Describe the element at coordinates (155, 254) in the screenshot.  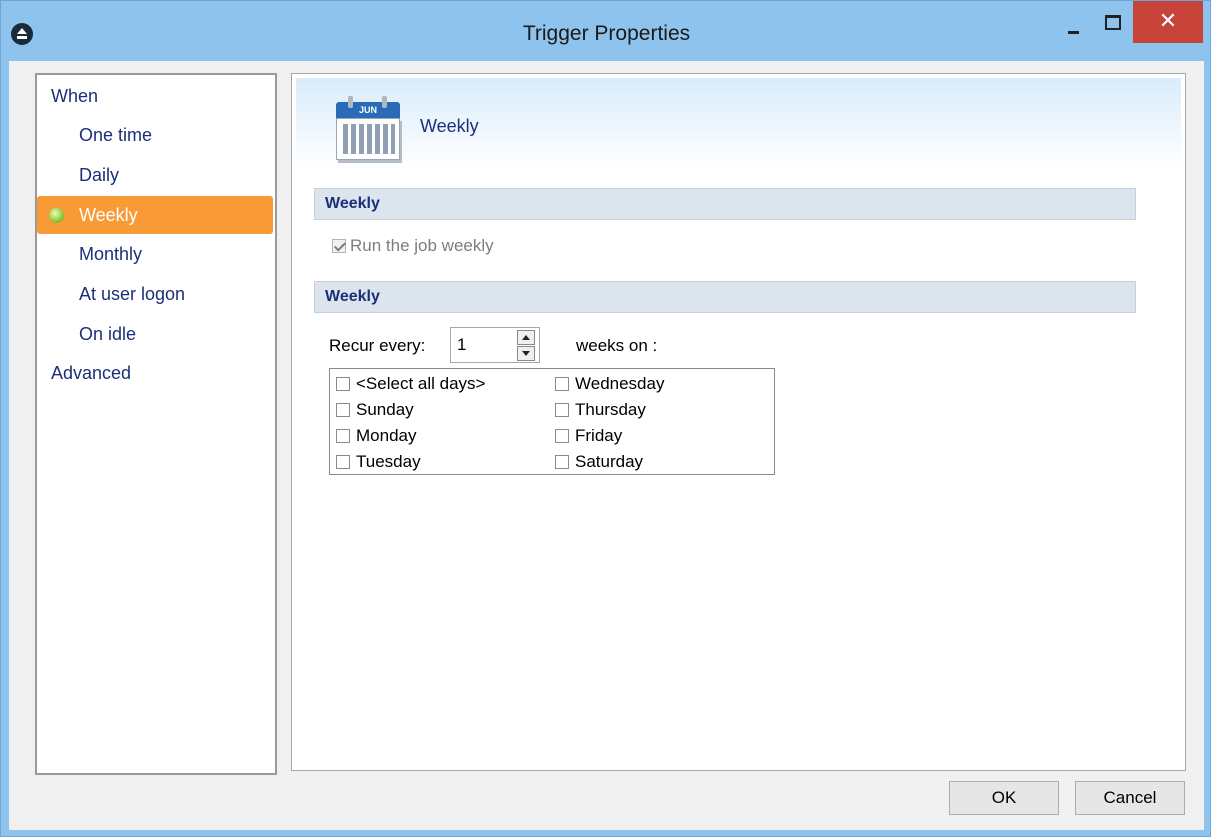
I see `nav-item-monthly: Monthly` at that location.